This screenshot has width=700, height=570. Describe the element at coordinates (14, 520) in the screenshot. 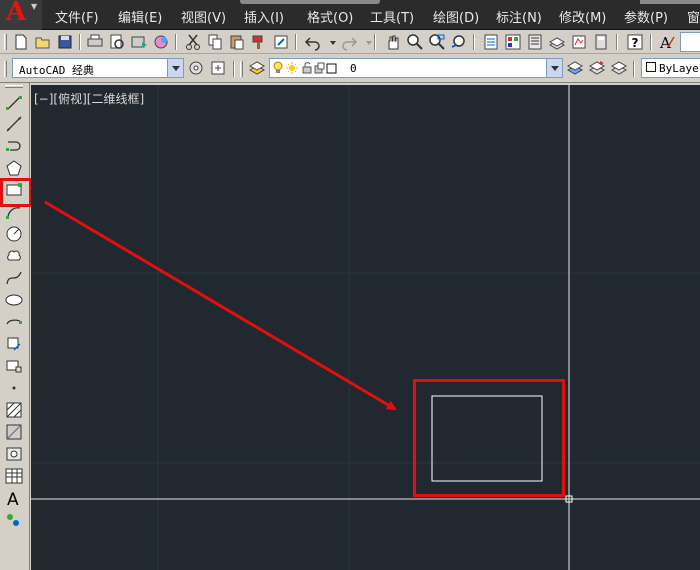

I see `add-selected-icon` at that location.